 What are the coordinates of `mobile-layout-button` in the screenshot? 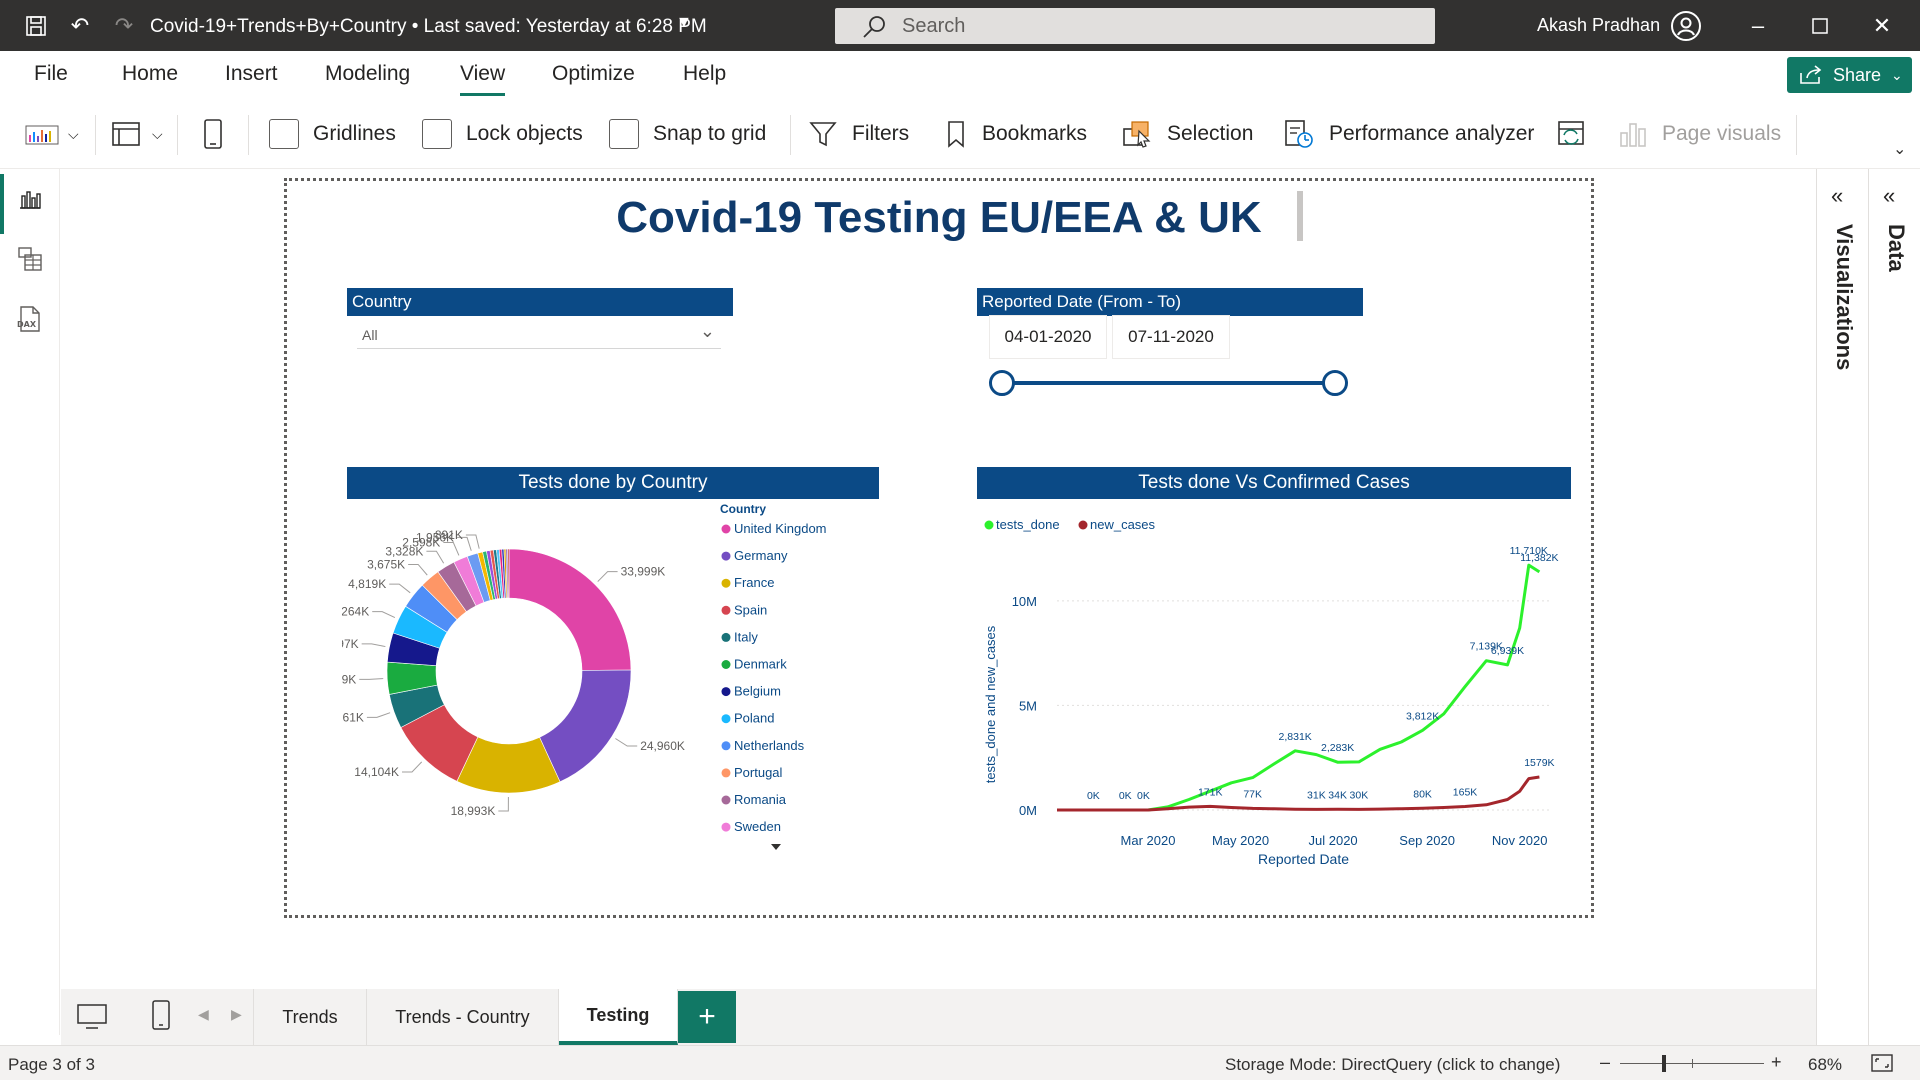 It's located at (220, 134).